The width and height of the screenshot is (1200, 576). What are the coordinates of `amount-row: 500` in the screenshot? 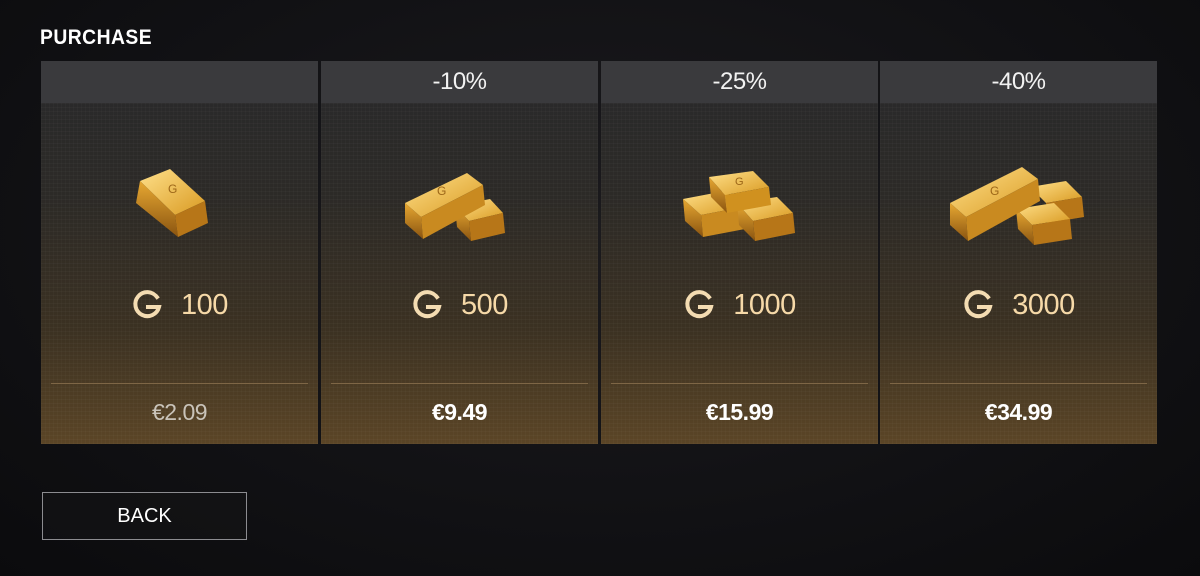 It's located at (459, 305).